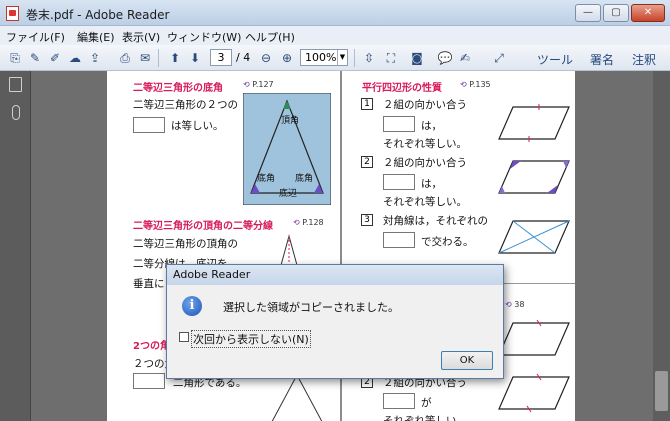 This screenshot has width=670, height=421. I want to click on edit-pdf-icon: ✐, so click(55, 58).